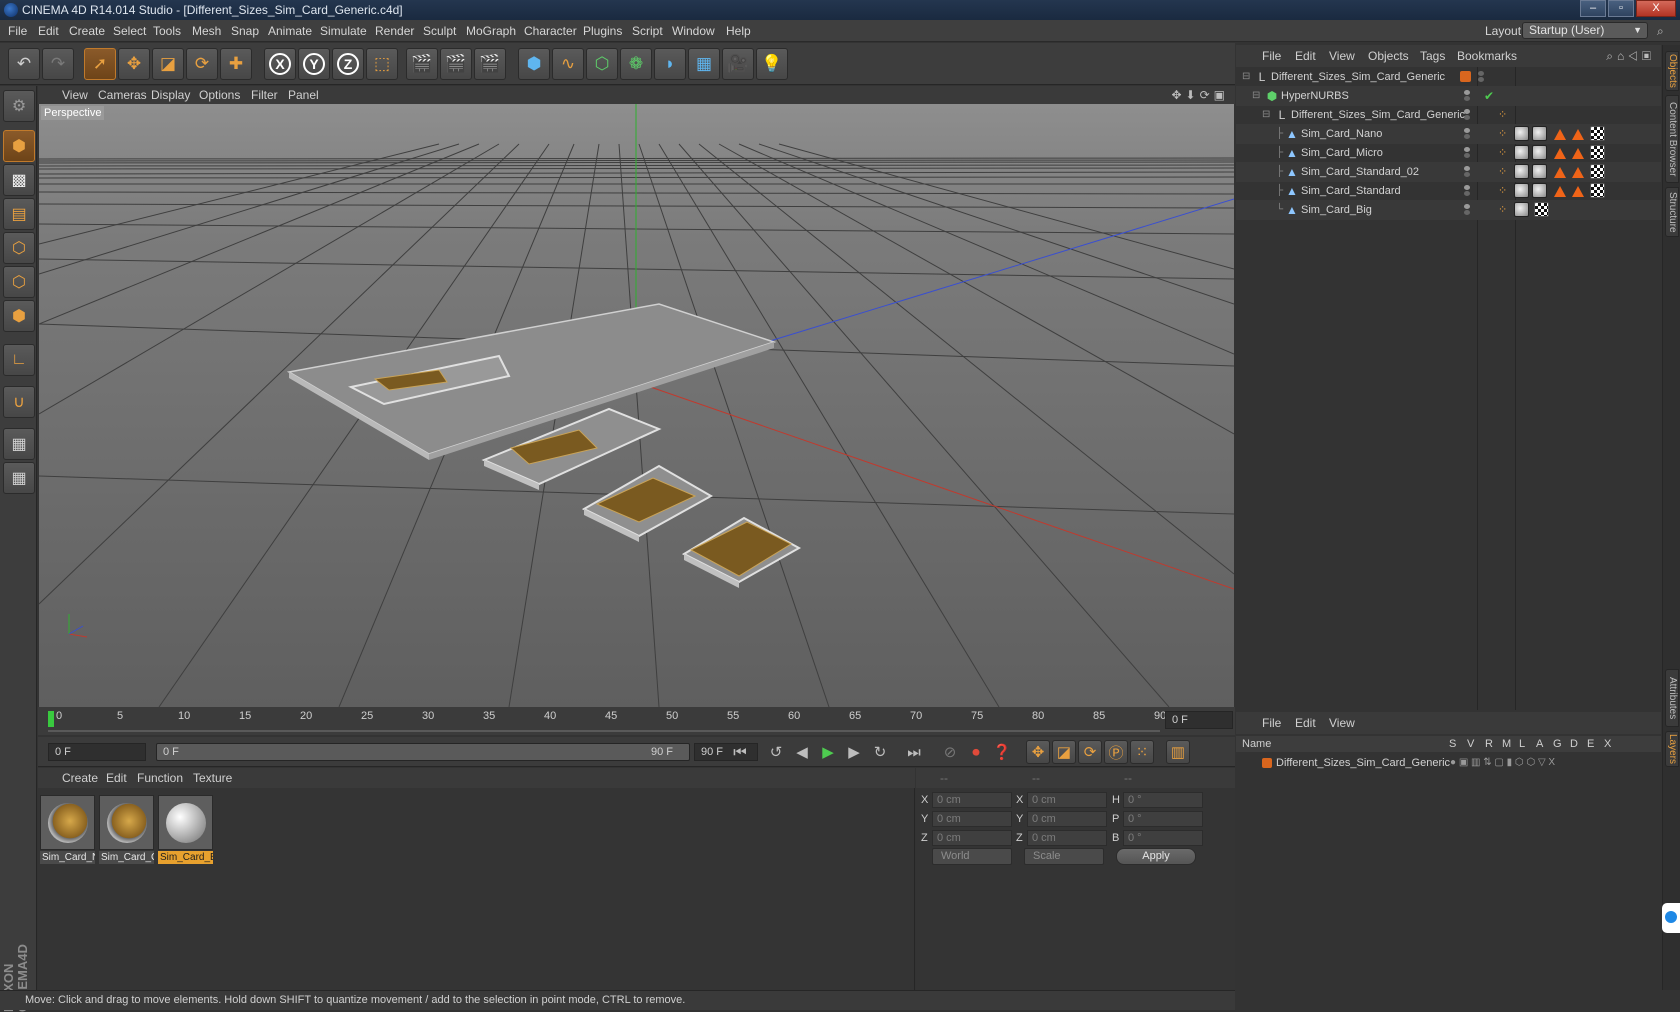  What do you see at coordinates (1557, 744) in the screenshot?
I see `layer-col-generators: G` at bounding box center [1557, 744].